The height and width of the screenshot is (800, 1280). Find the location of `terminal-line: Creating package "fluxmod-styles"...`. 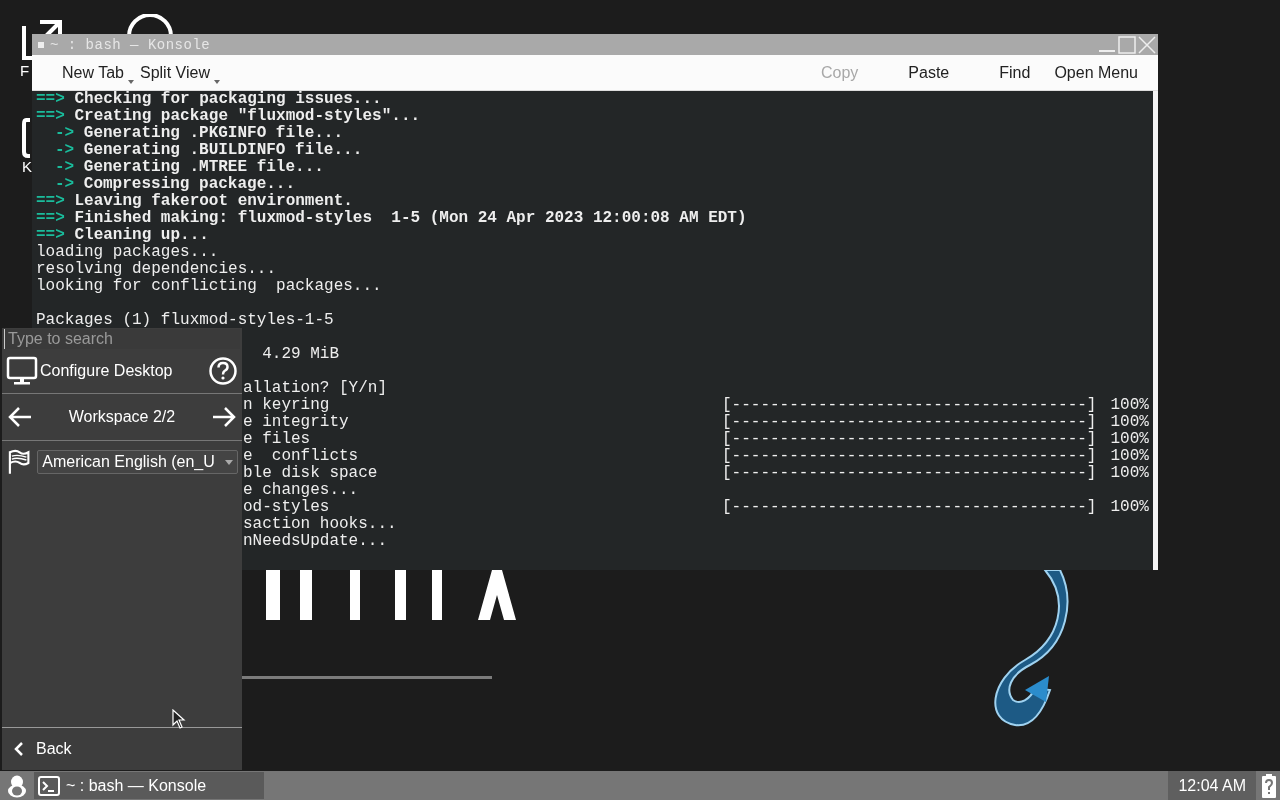

terminal-line: Creating package "fluxmod-styles"... is located at coordinates (247, 116).